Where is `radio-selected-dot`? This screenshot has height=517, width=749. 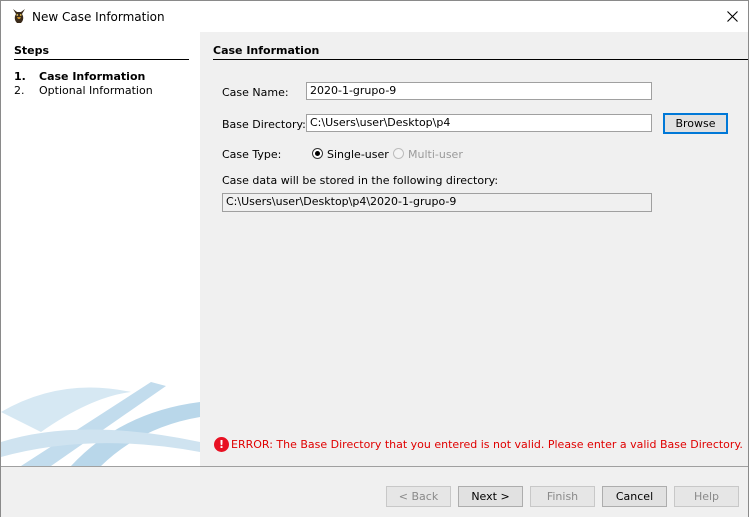 radio-selected-dot is located at coordinates (317, 153).